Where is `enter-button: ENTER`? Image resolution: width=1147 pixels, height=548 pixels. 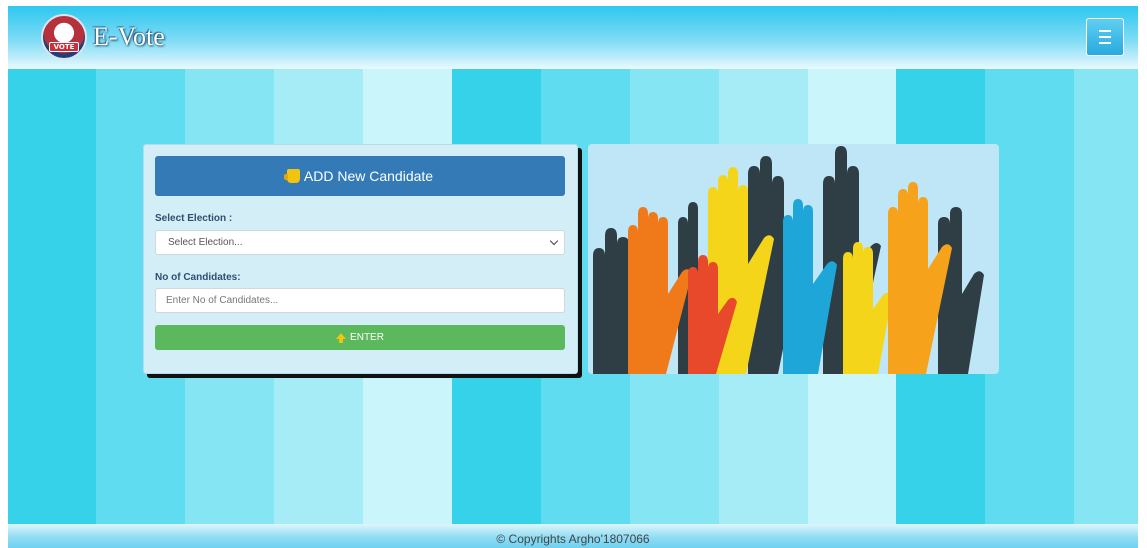
enter-button: ENTER is located at coordinates (360, 337).